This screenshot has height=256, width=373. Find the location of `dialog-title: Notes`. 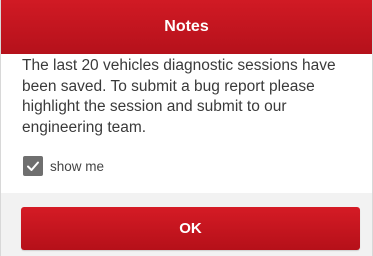

dialog-title: Notes is located at coordinates (186, 26).